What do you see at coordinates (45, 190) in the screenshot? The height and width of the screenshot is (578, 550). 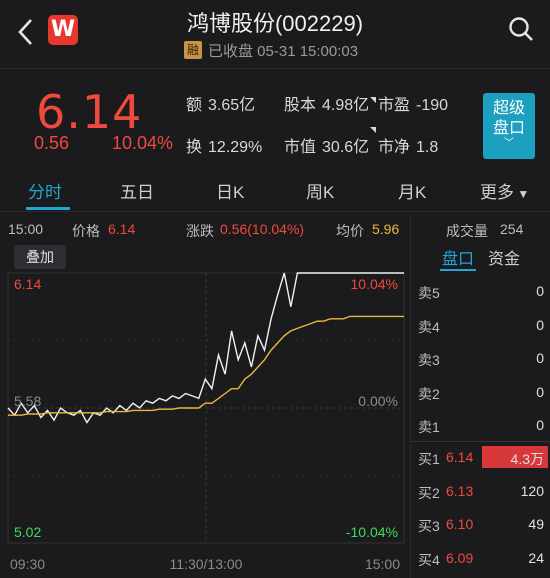 I see `tab-intraday: 分时` at bounding box center [45, 190].